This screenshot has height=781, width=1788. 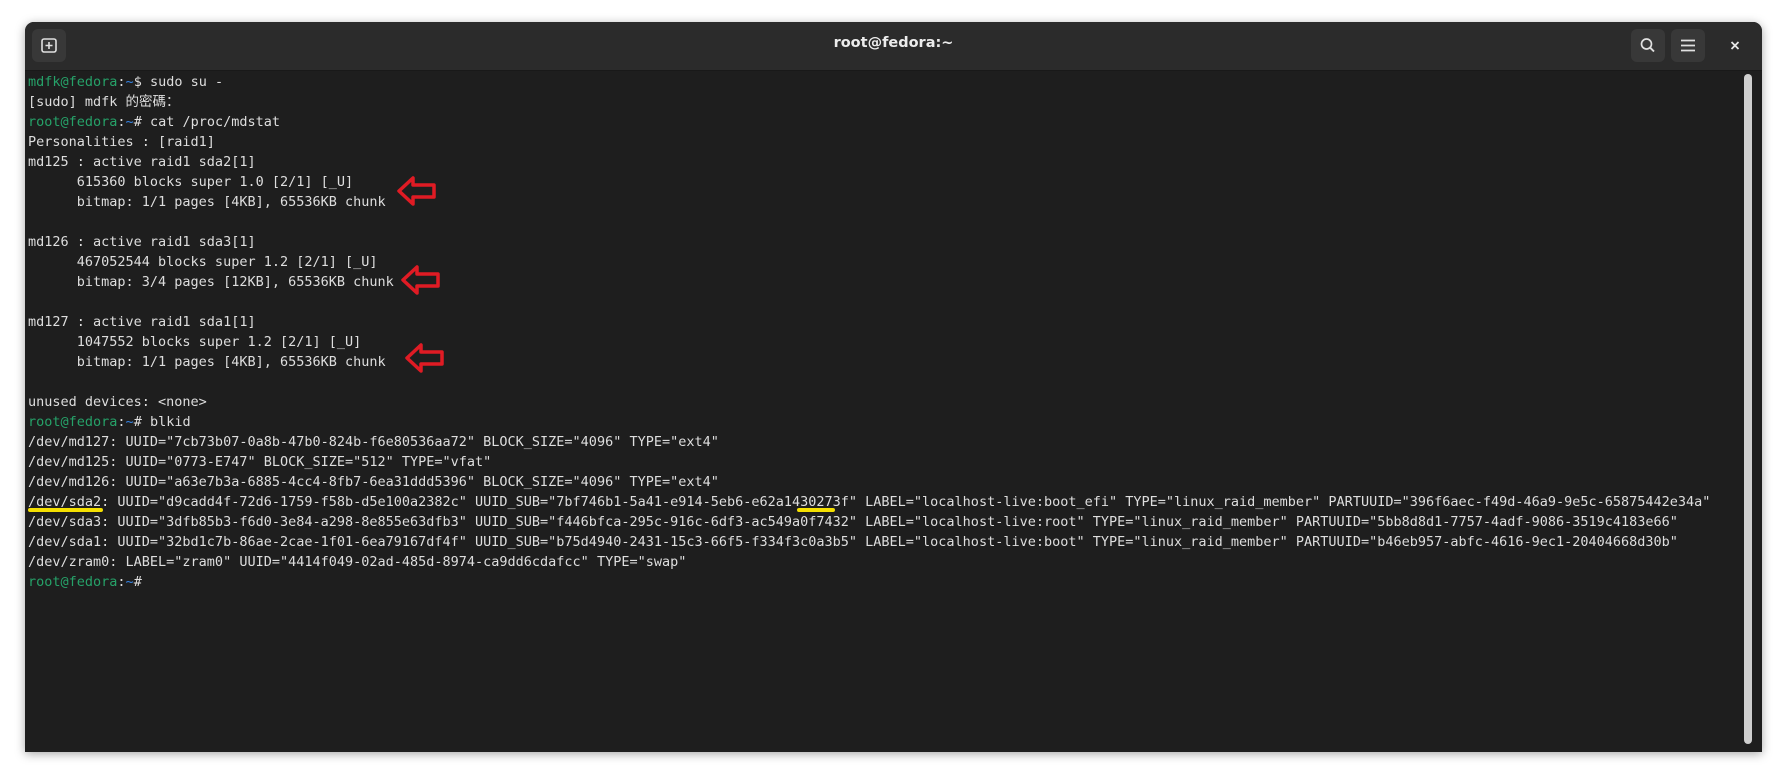 I want to click on scrollbar, so click(x=1748, y=409).